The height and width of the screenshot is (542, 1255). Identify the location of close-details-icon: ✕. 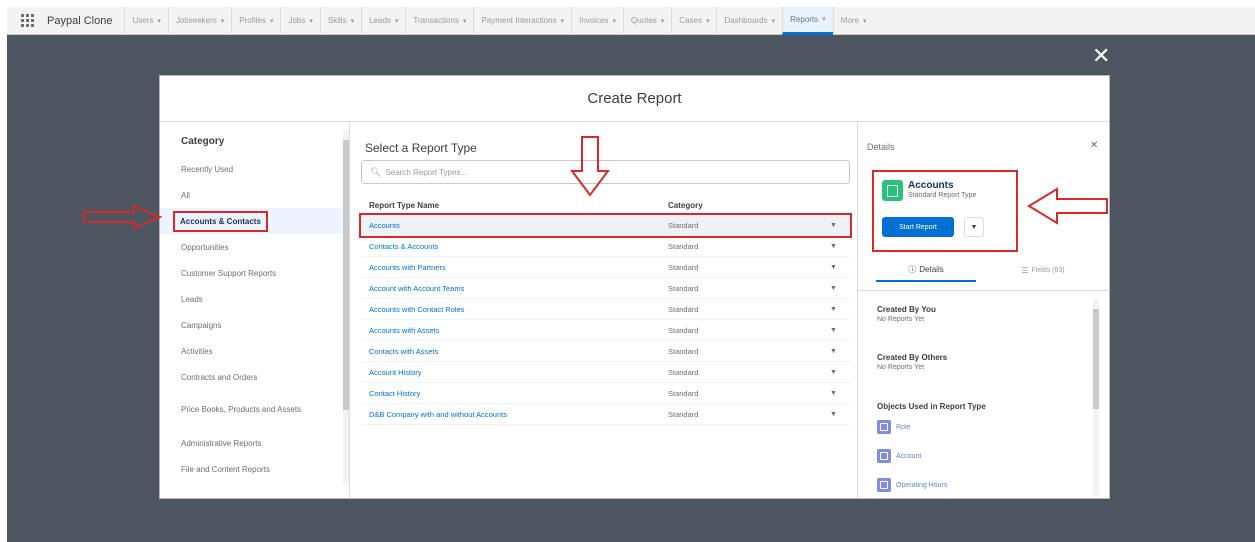
(1094, 145).